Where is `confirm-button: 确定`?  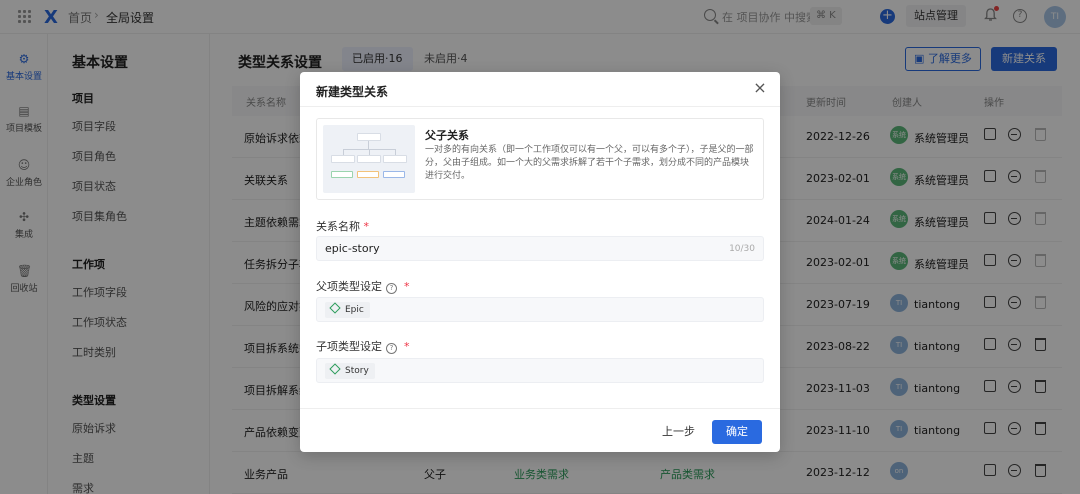
confirm-button: 确定 is located at coordinates (737, 432).